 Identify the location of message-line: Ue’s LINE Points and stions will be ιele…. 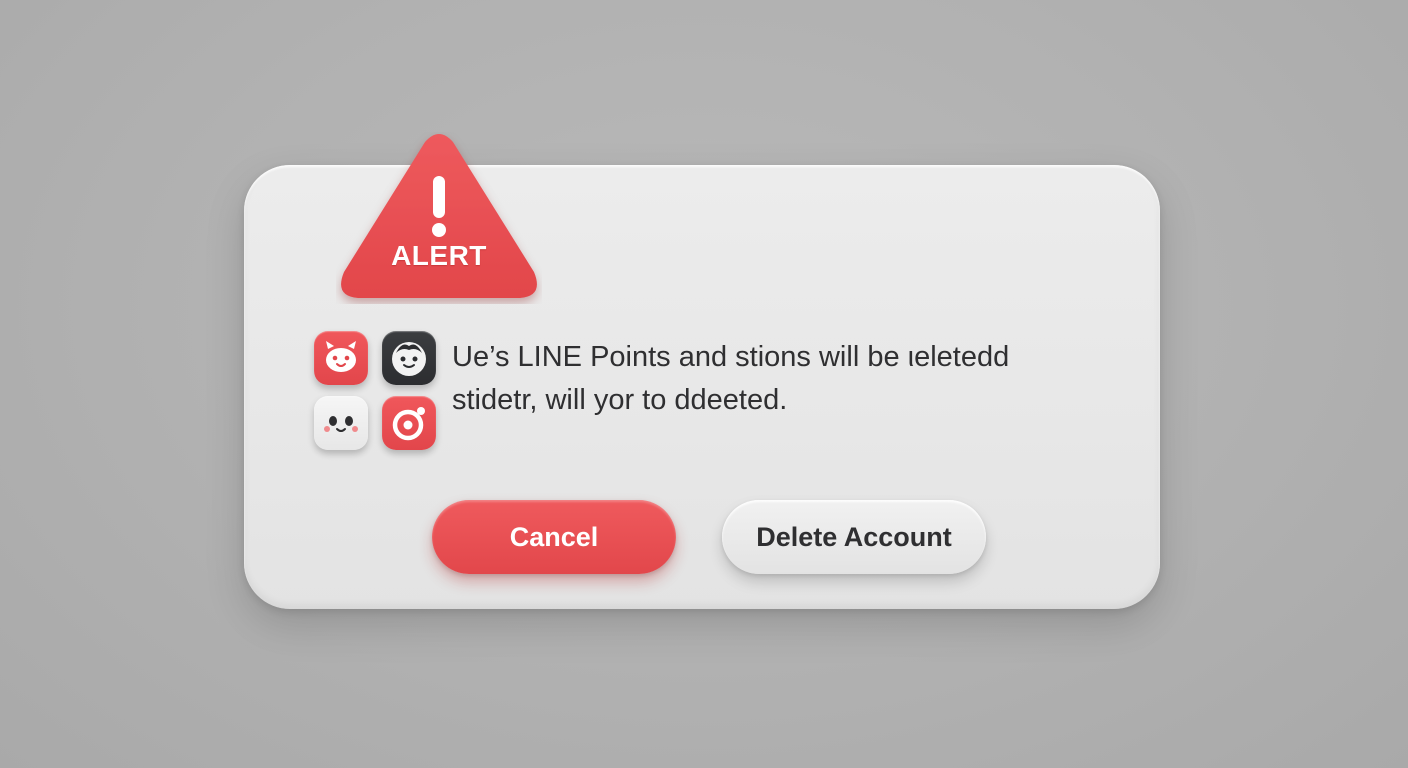
(731, 357).